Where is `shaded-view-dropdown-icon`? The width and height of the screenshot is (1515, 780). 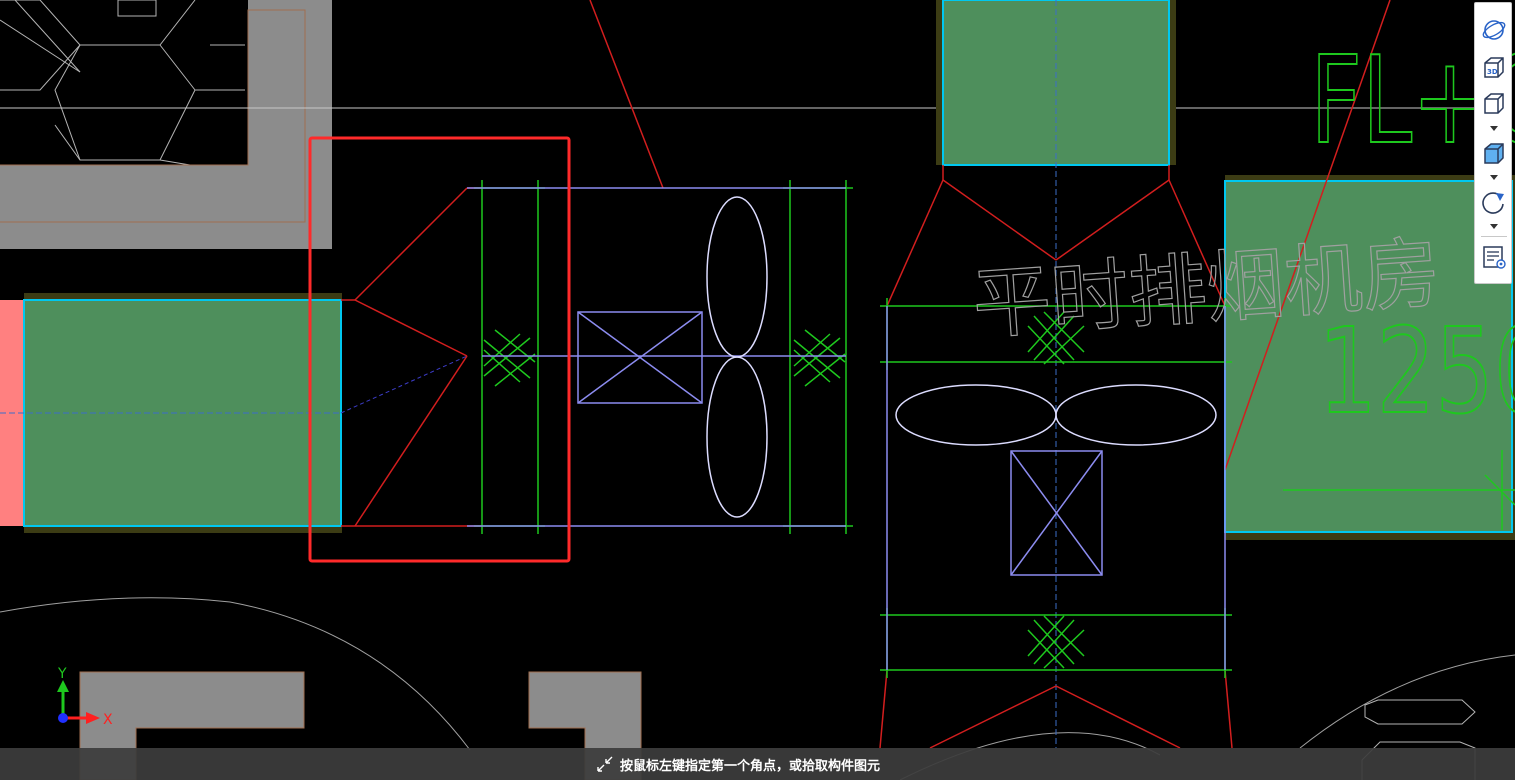
shaded-view-dropdown-icon is located at coordinates (1494, 178).